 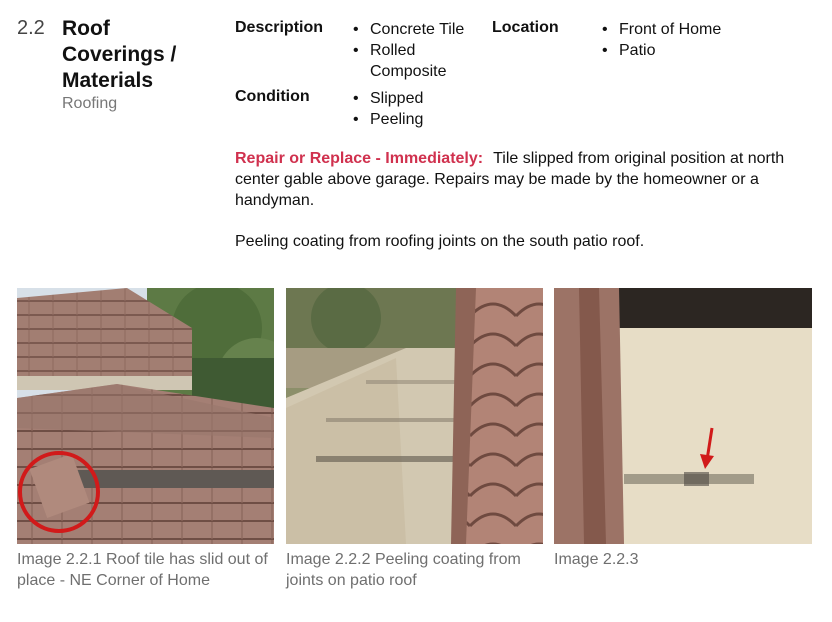 I want to click on section-title-line: Materials, so click(x=108, y=80).